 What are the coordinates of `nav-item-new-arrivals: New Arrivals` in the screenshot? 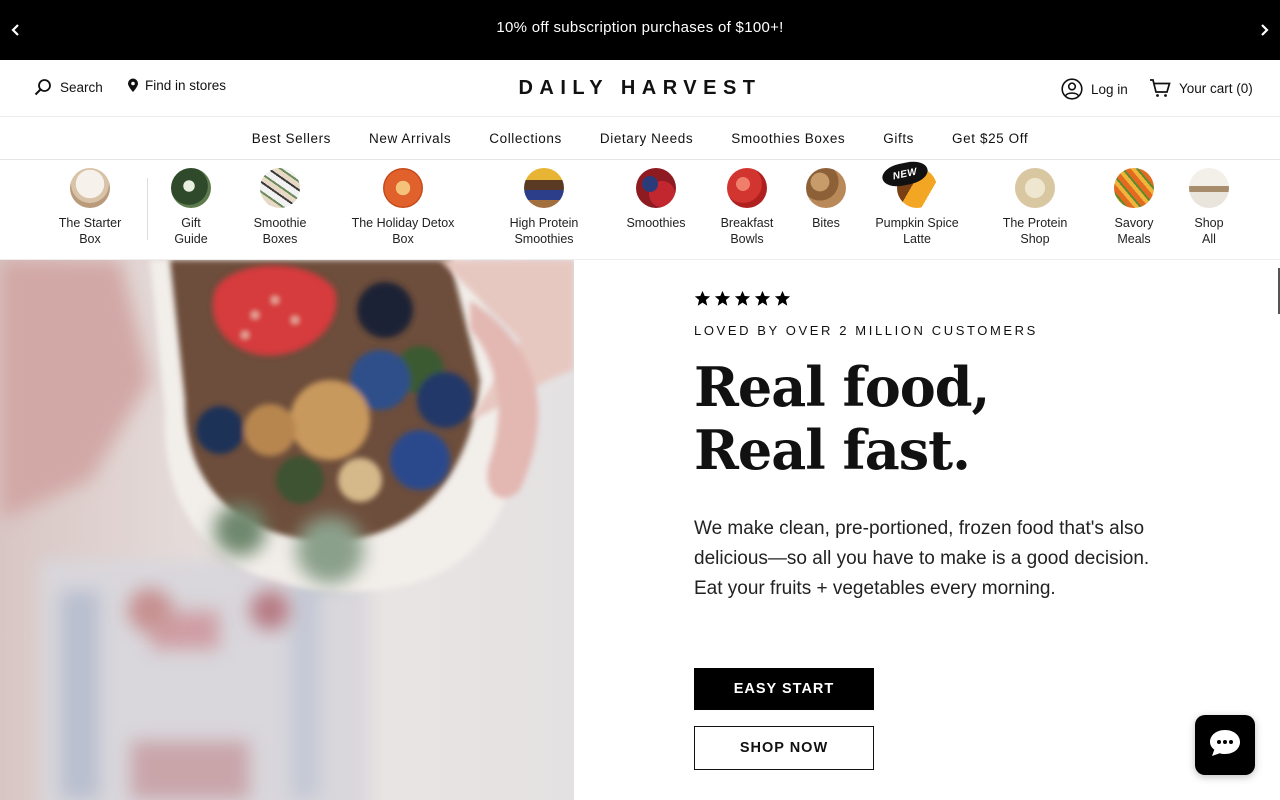 It's located at (410, 138).